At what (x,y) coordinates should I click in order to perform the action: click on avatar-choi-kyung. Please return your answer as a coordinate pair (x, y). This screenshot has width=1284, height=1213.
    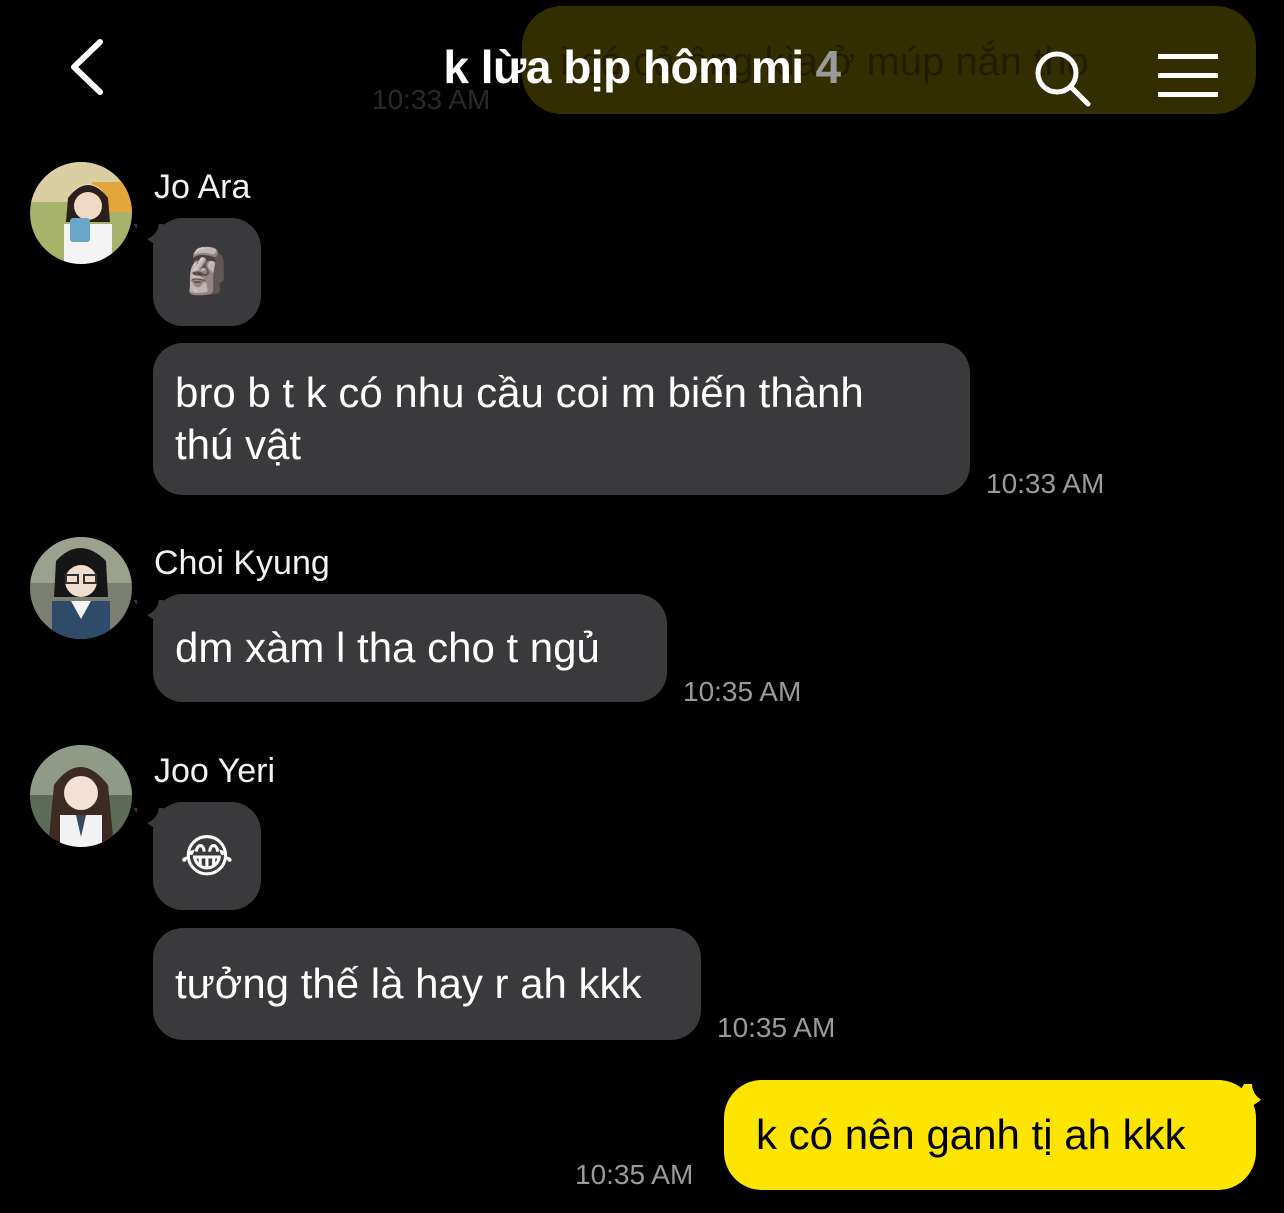
    Looking at the image, I should click on (81, 588).